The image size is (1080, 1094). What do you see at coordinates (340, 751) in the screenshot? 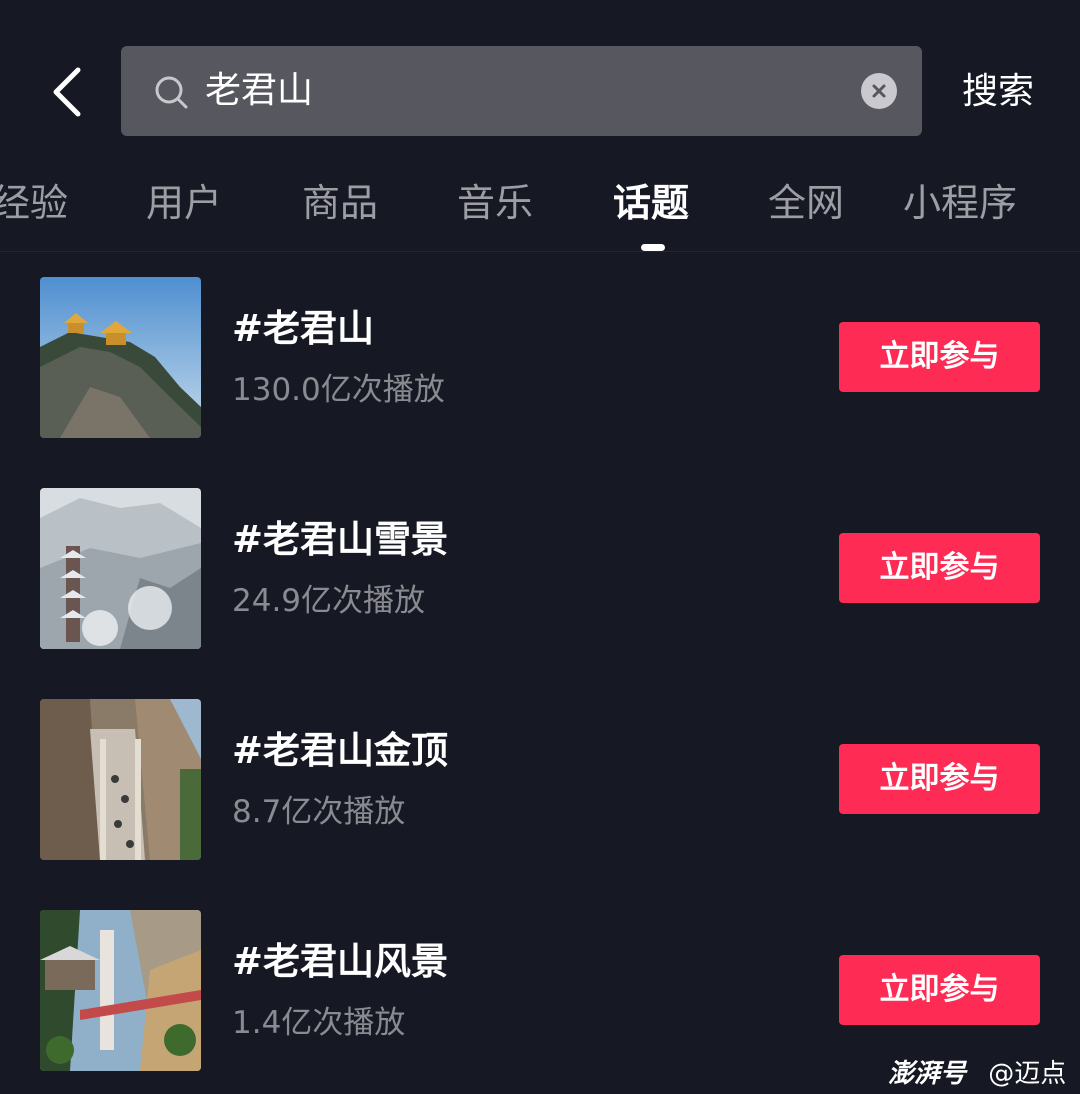
I see `topic-title: #老君山金顶` at bounding box center [340, 751].